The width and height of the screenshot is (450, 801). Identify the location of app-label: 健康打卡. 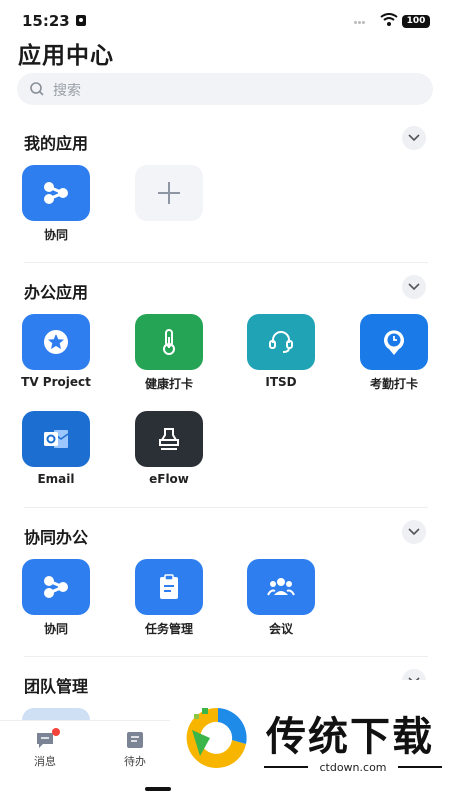
(168, 384).